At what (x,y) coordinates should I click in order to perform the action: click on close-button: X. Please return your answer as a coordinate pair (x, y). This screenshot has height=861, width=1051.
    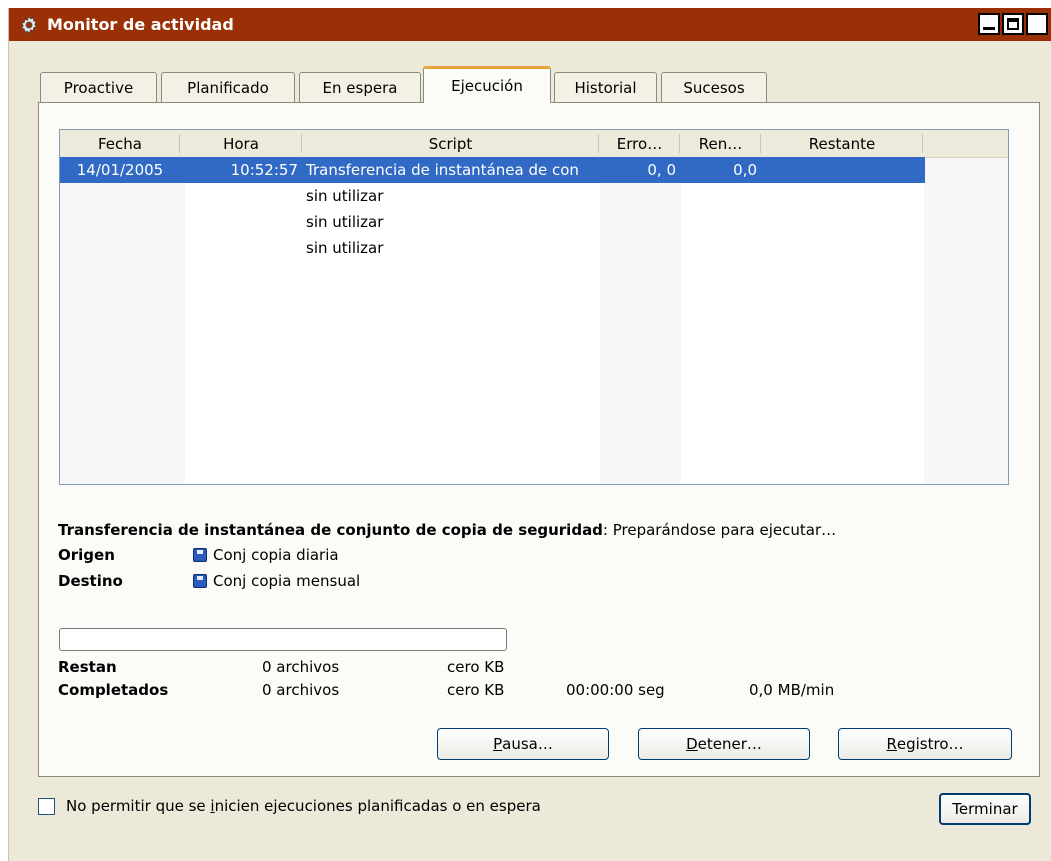
    Looking at the image, I should click on (1037, 24).